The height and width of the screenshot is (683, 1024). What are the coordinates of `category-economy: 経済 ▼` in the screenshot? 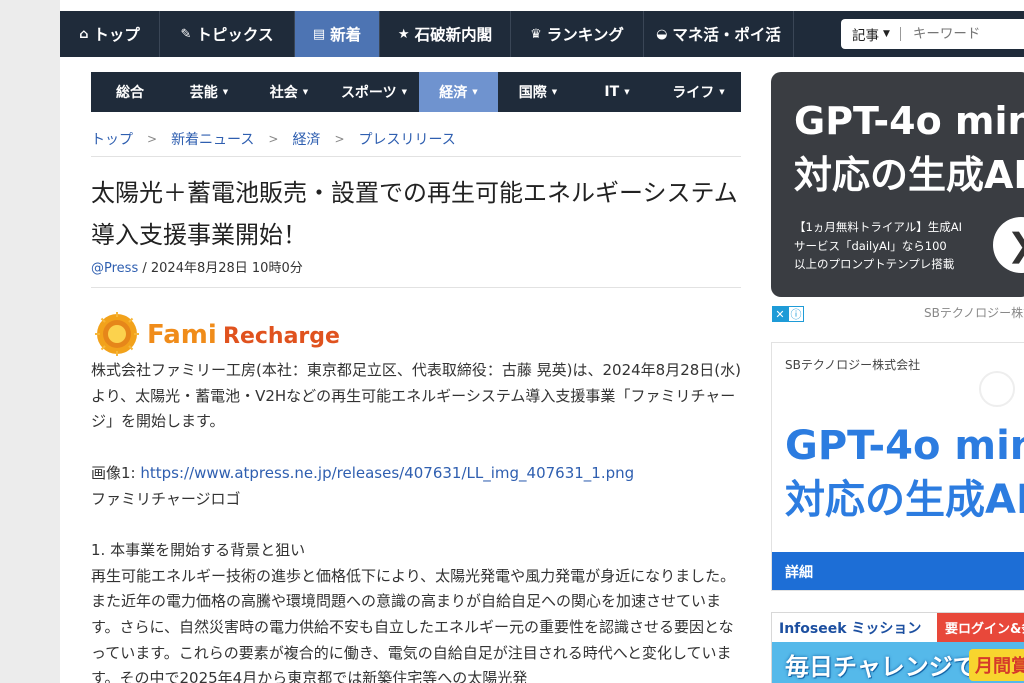 It's located at (458, 92).